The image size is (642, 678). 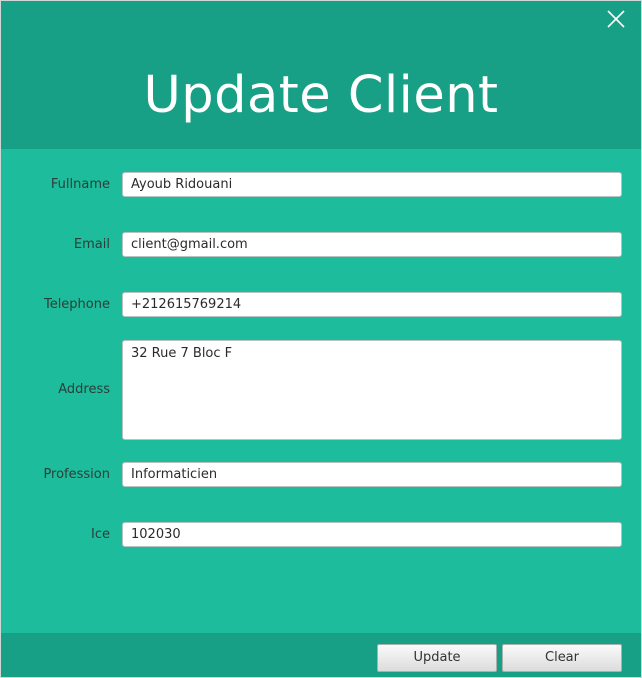 What do you see at coordinates (372, 390) in the screenshot?
I see `address-field: 32 Rue 7 Bloc F` at bounding box center [372, 390].